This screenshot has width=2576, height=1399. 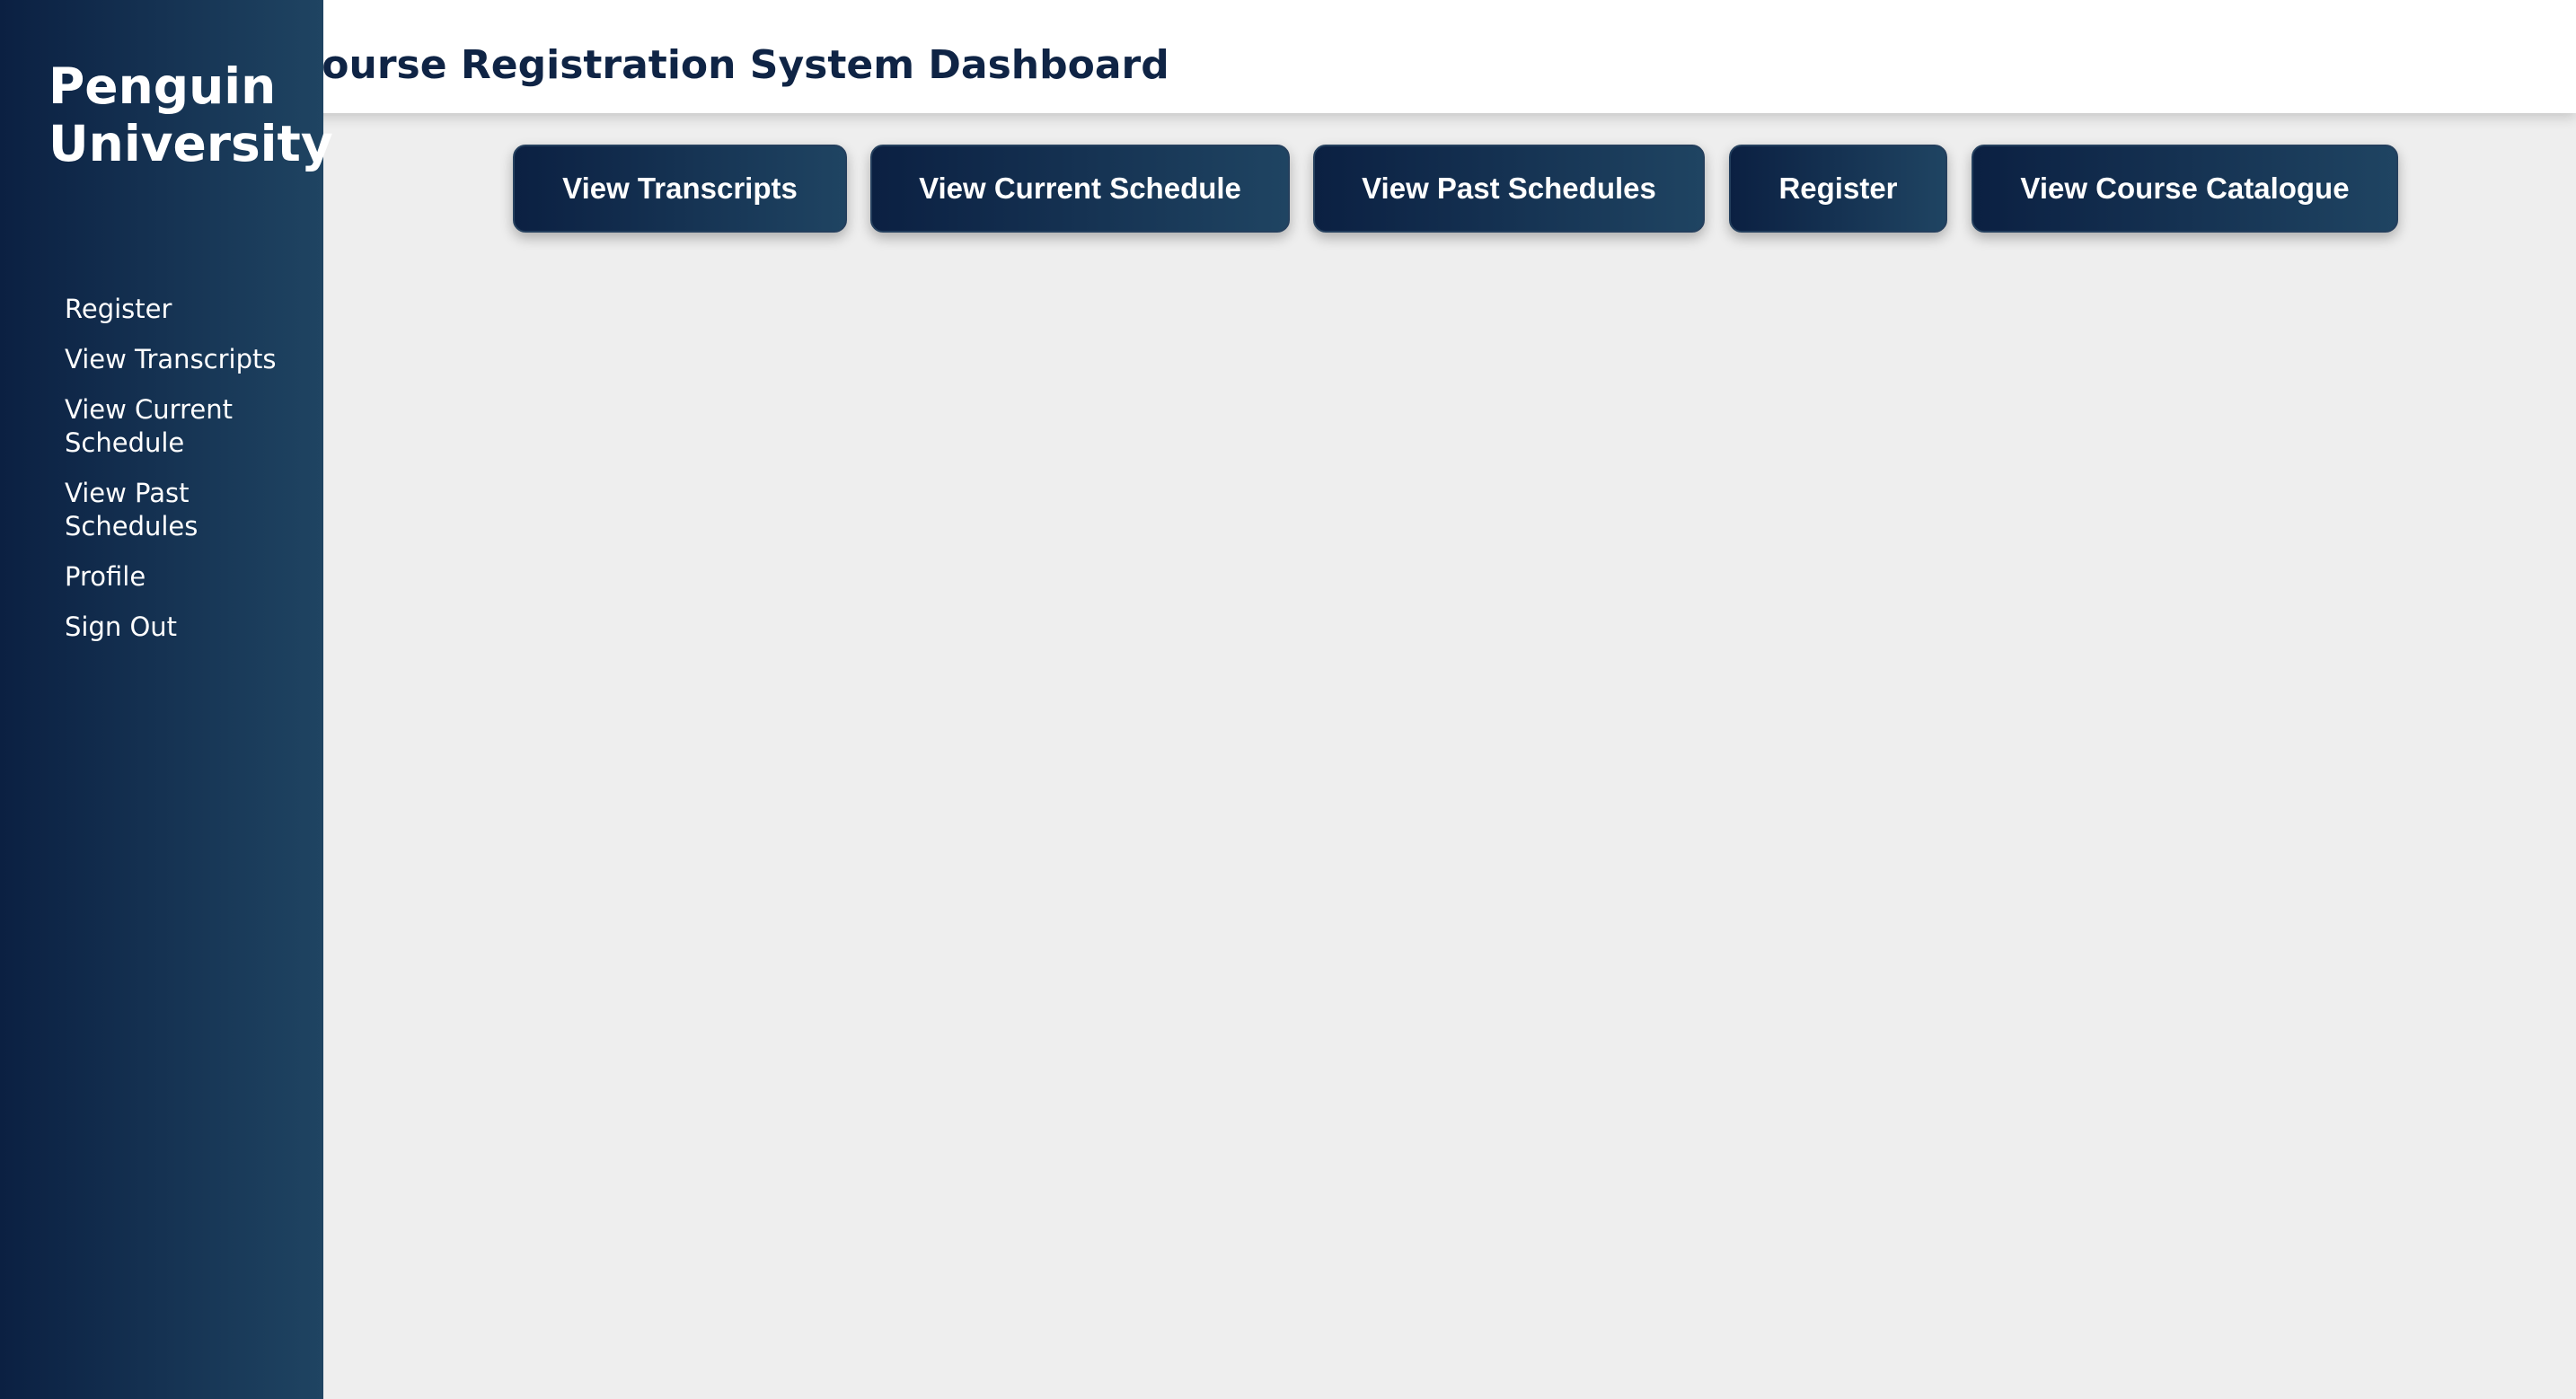 What do you see at coordinates (186, 426) in the screenshot?
I see `sidebar-item-view-current-schedule: View Current Schedule` at bounding box center [186, 426].